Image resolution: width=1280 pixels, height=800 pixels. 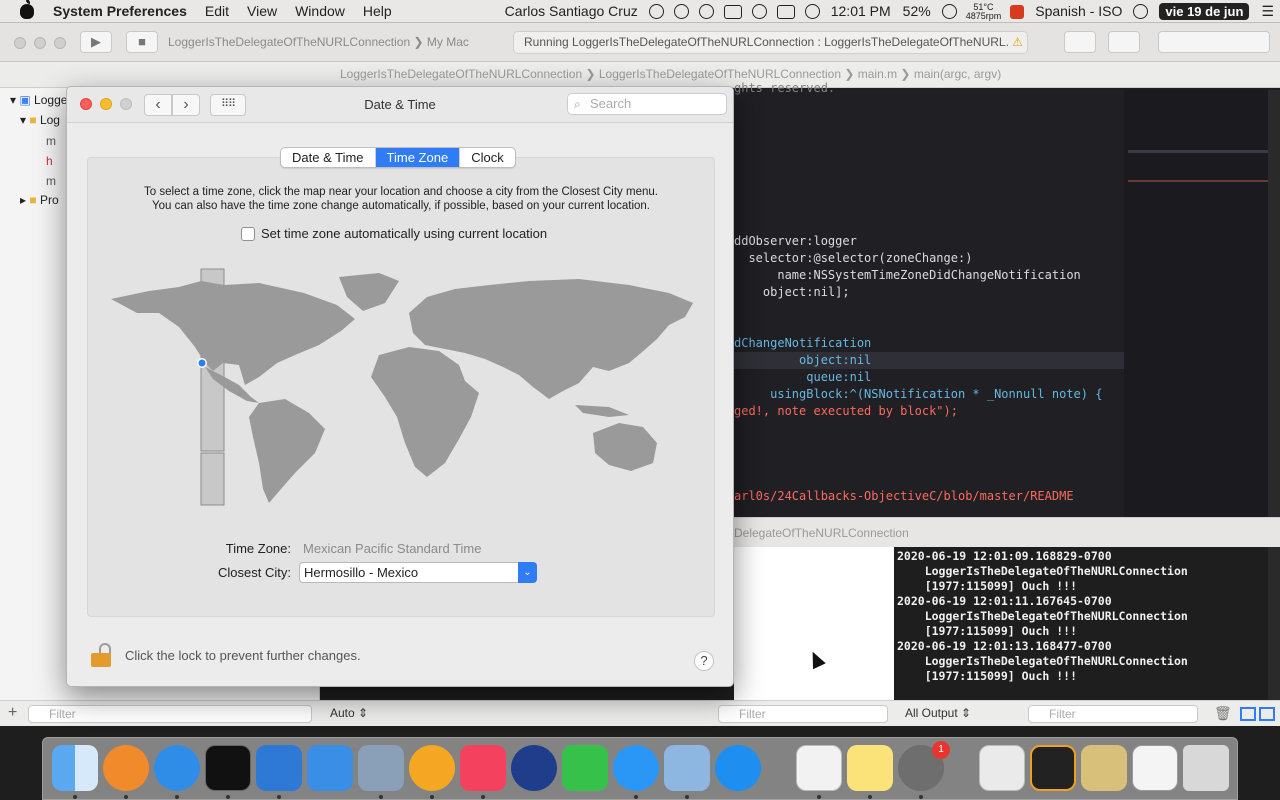 What do you see at coordinates (957, 74) in the screenshot?
I see `jump-function: main(argc, argv)` at bounding box center [957, 74].